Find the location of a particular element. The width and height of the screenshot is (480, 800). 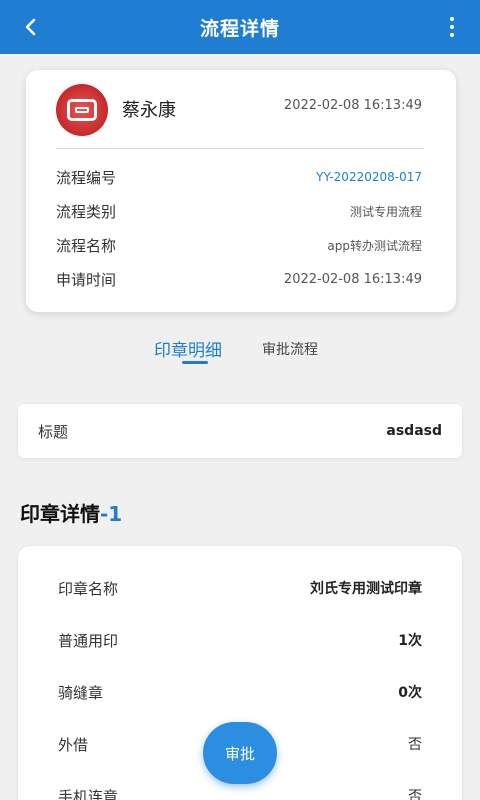

mobile-seal-label: 手机连章 is located at coordinates (88, 793).